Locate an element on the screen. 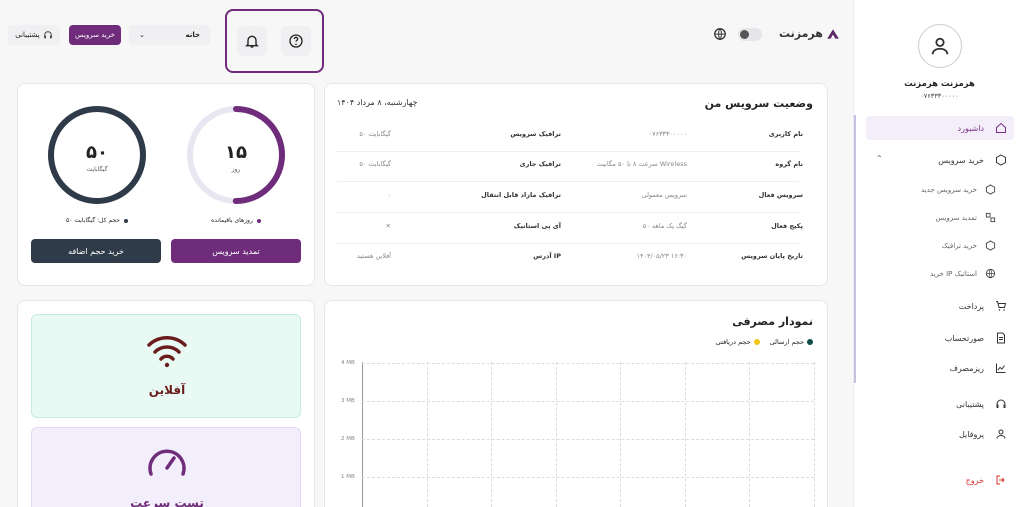 This screenshot has width=1024, height=507. offline-label: آفلاین is located at coordinates (167, 390).